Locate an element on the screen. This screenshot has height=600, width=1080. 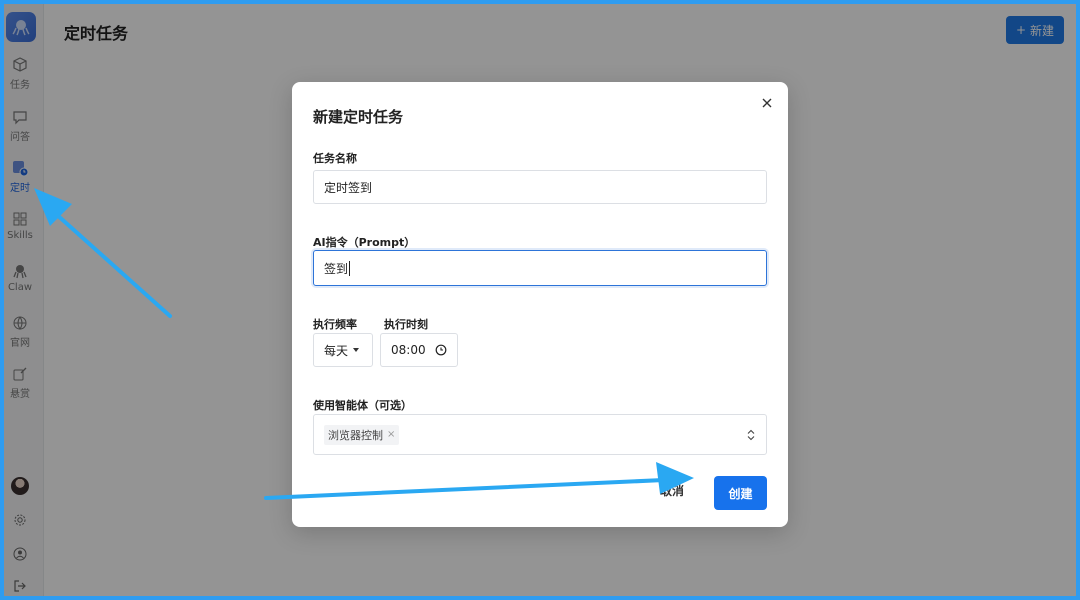
prompt-input: 签到 is located at coordinates (540, 268).